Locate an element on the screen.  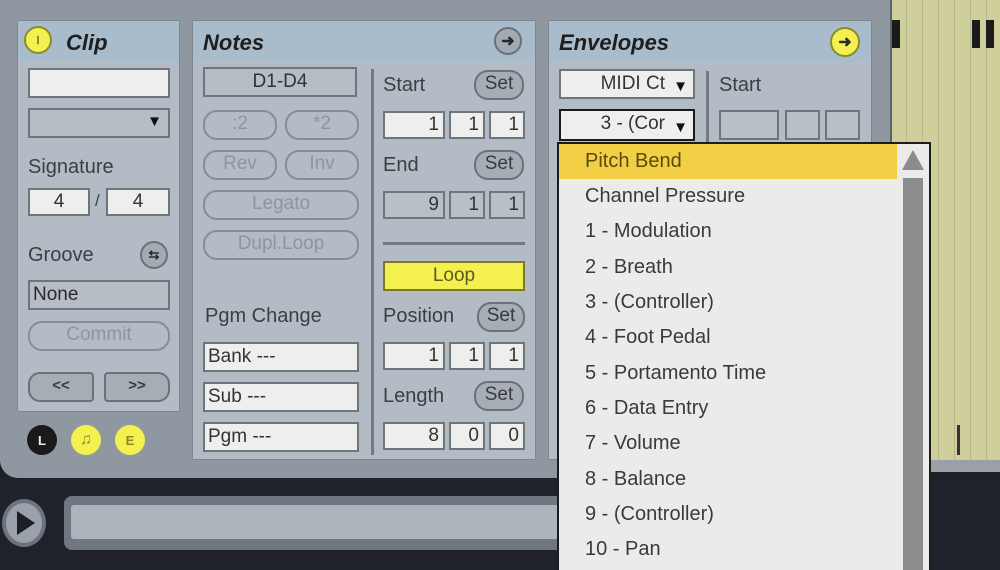
start-beat-field: 1 is located at coordinates (467, 125).